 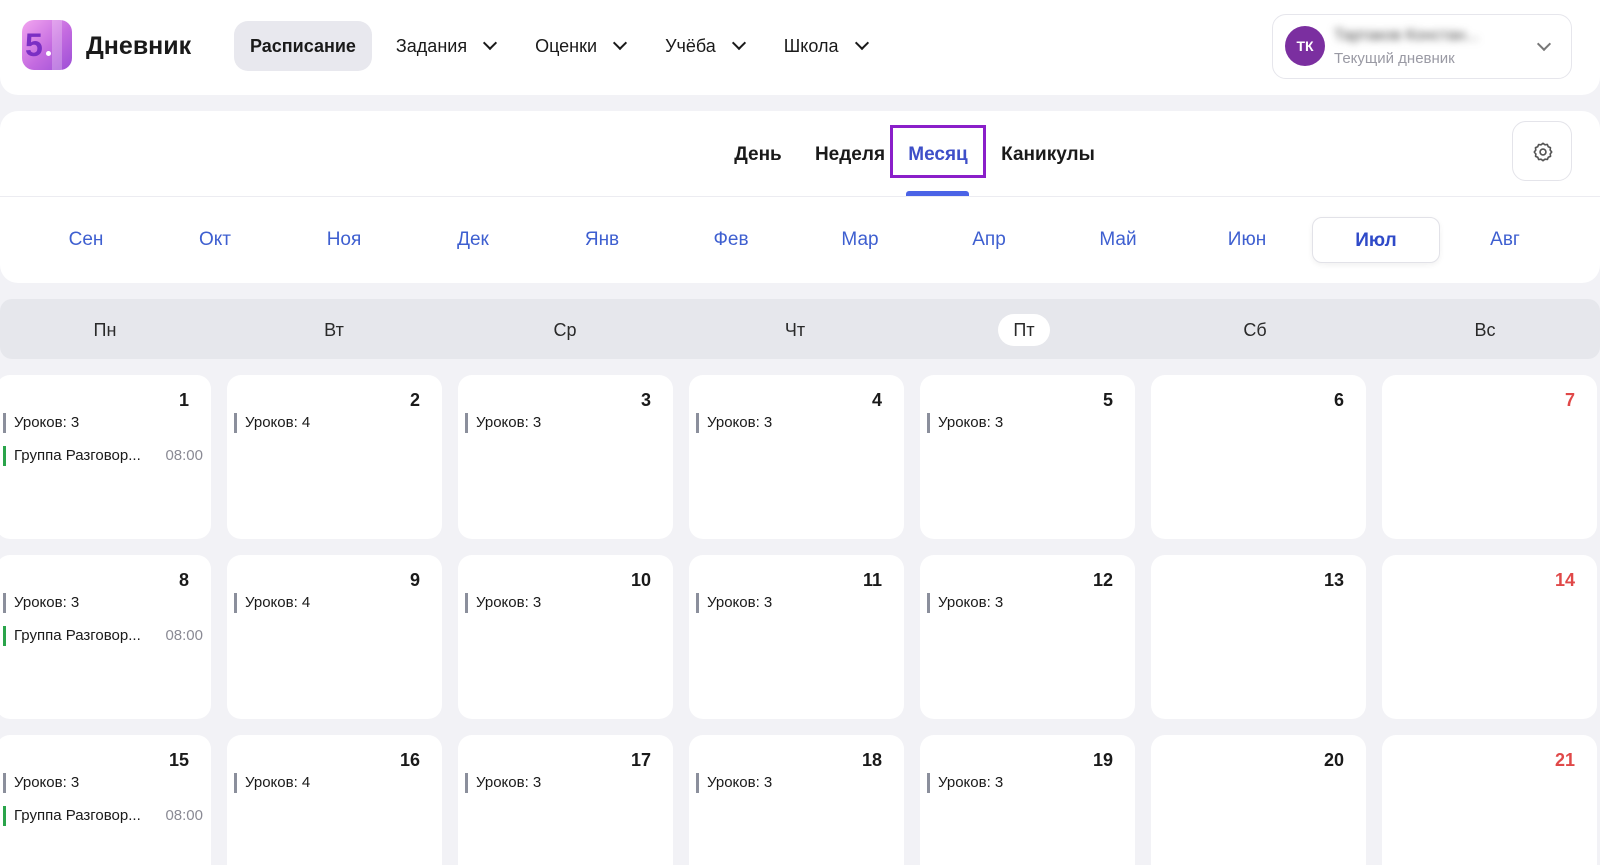 I want to click on nav-item-grades: Оценки, so click(x=580, y=46).